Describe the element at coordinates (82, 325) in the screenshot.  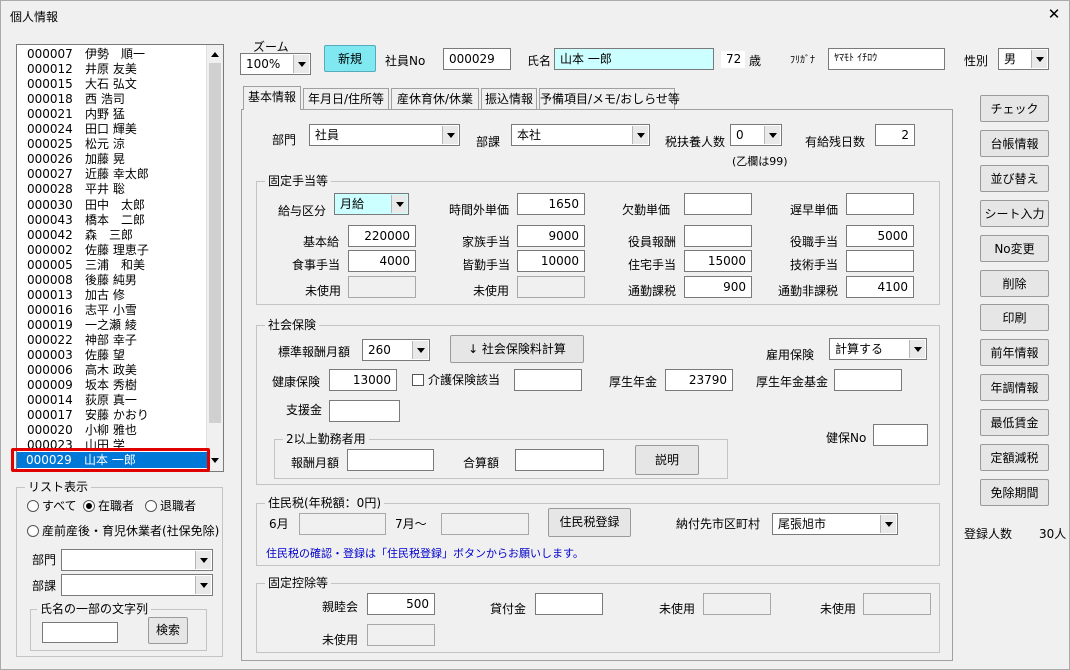
I see `list-item: 000019 一之瀬 綾` at that location.